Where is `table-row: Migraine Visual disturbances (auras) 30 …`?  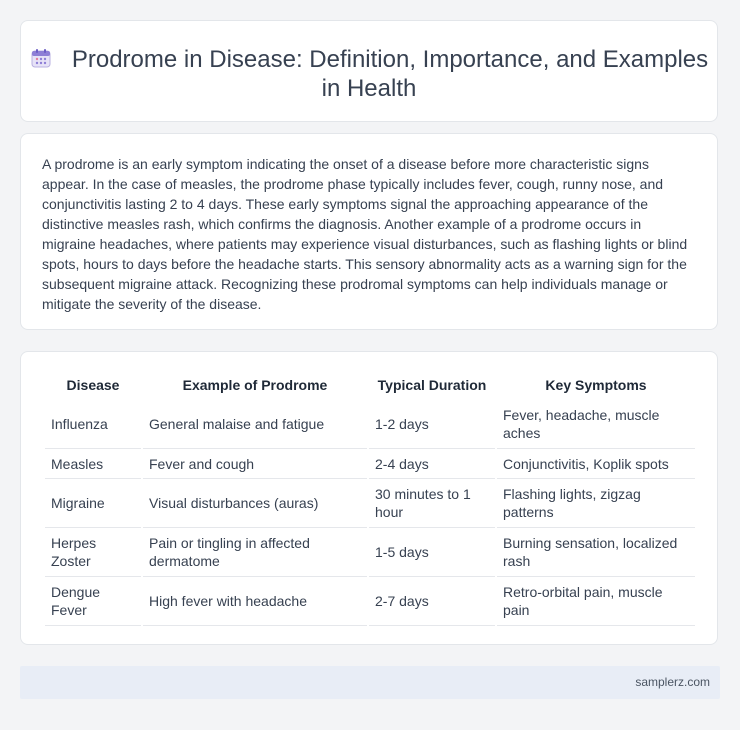
table-row: Migraine Visual disturbances (auras) 30 … is located at coordinates (370, 503).